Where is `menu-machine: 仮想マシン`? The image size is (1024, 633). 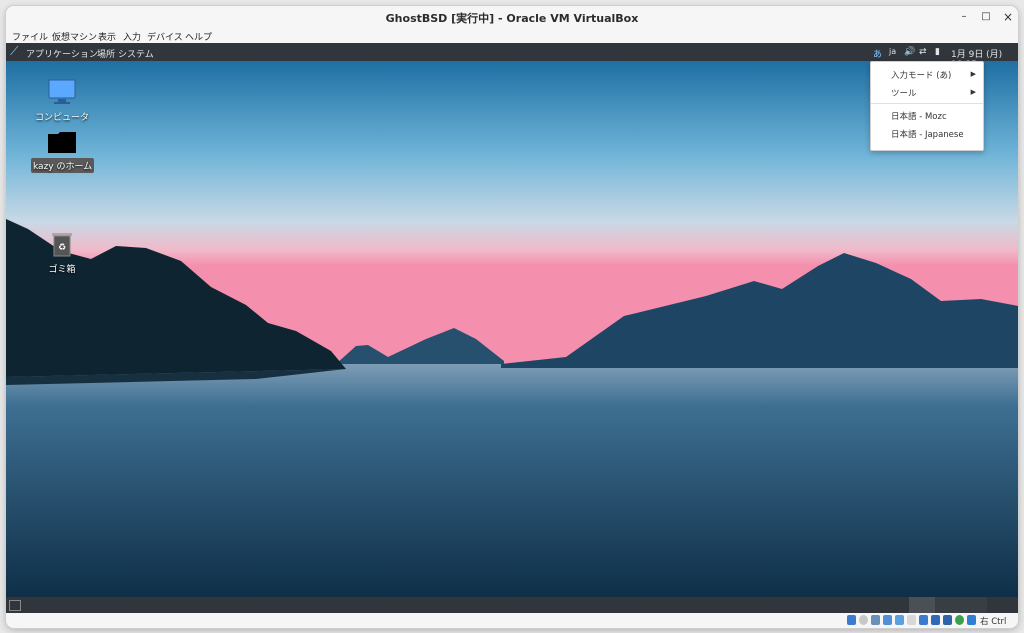
menu-machine: 仮想マシン is located at coordinates (74, 36).